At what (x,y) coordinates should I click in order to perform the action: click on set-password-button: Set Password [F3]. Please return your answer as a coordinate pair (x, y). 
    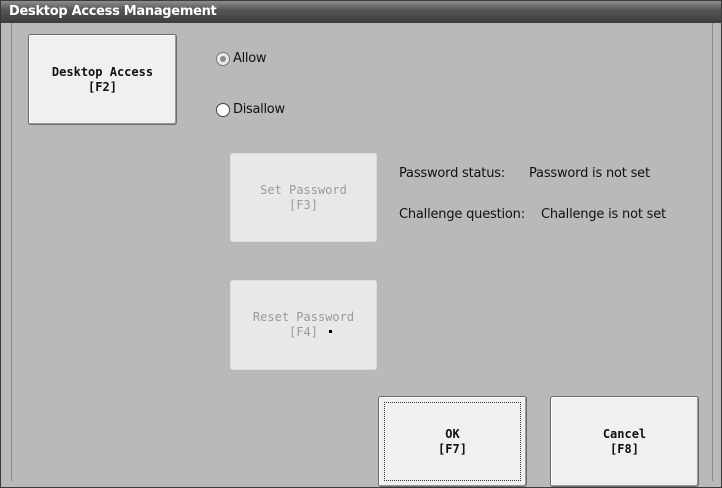
    Looking at the image, I should click on (303, 197).